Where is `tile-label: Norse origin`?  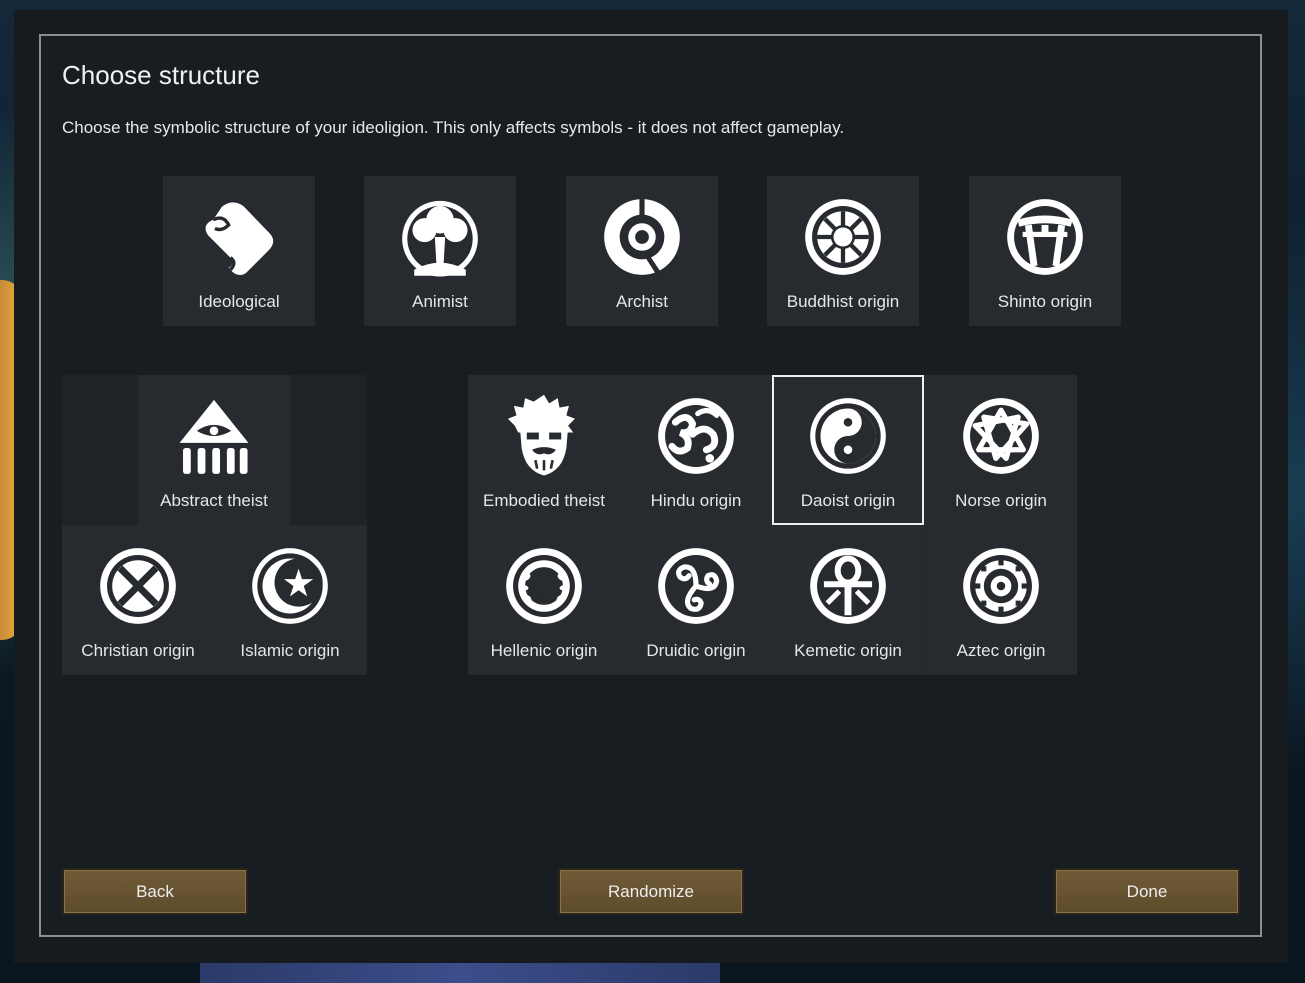
tile-label: Norse origin is located at coordinates (1001, 500).